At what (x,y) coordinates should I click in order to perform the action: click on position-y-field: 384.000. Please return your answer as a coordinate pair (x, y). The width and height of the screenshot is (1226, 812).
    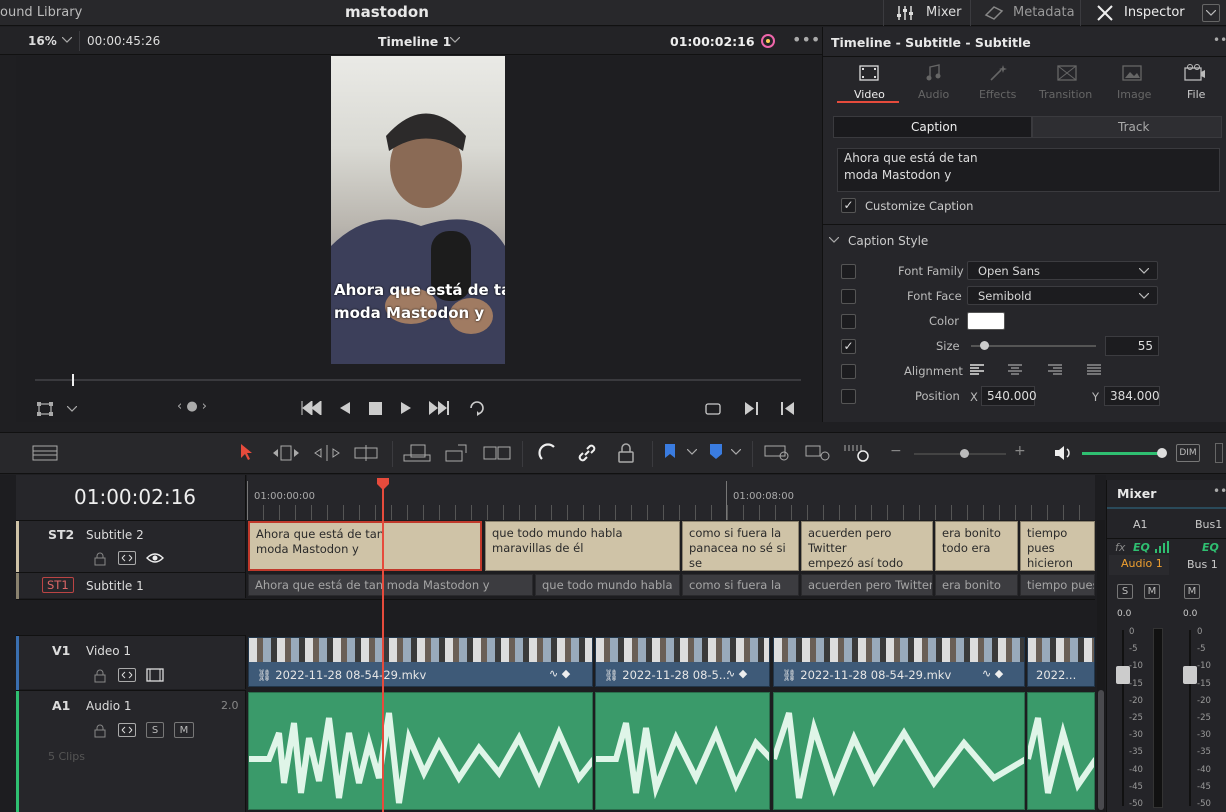
    Looking at the image, I should click on (1132, 396).